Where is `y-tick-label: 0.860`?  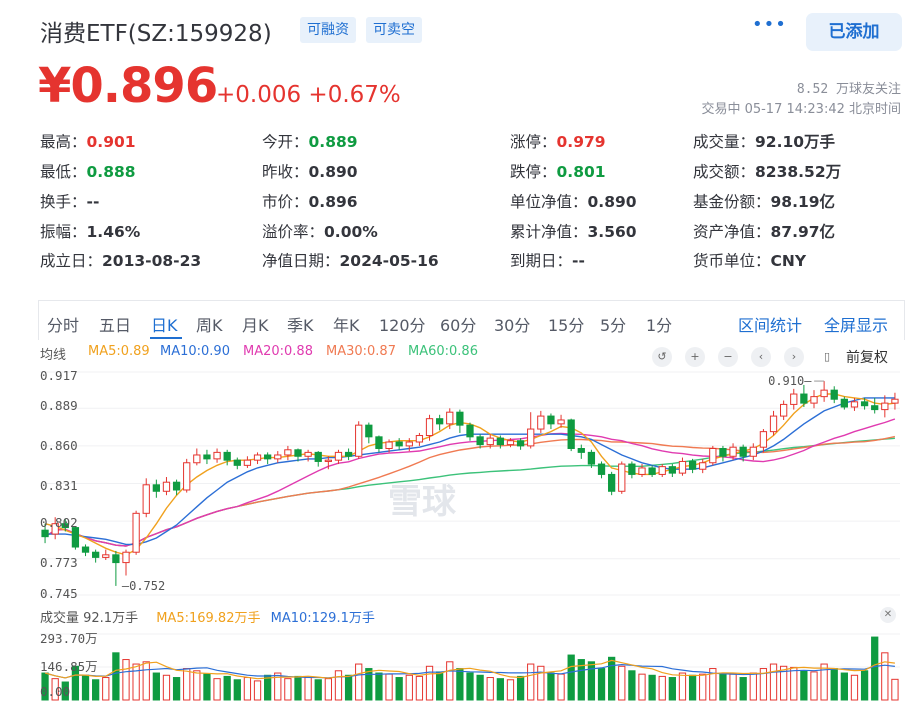 y-tick-label: 0.860 is located at coordinates (59, 445).